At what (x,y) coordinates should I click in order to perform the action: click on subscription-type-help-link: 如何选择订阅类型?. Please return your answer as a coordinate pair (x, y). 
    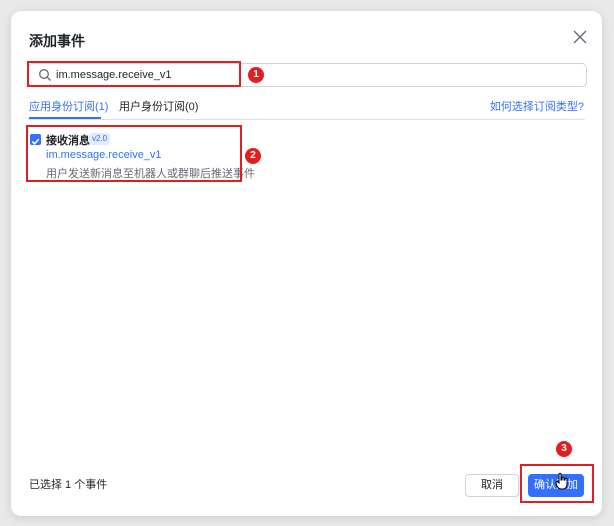
    Looking at the image, I should click on (537, 106).